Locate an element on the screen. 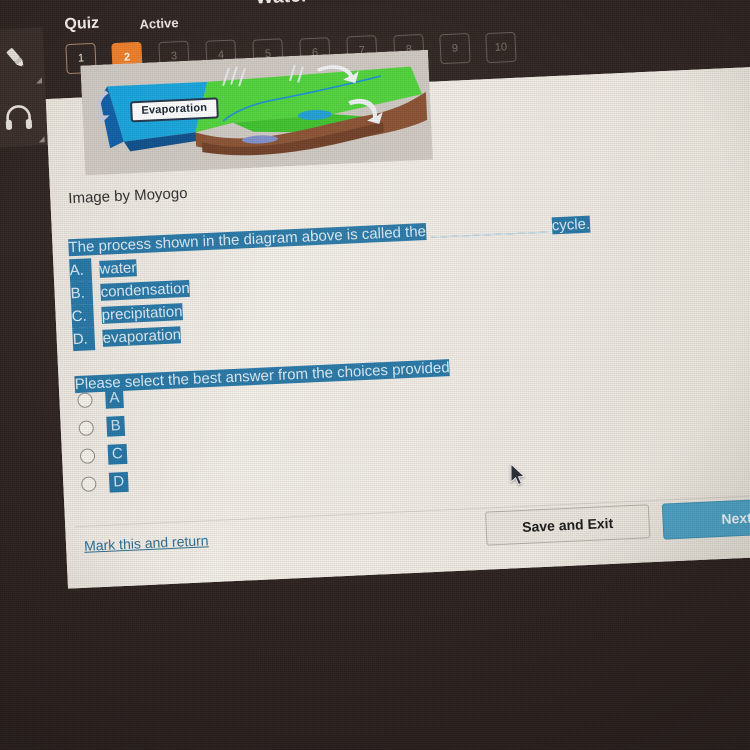  answer-option-A: A is located at coordinates (101, 399).